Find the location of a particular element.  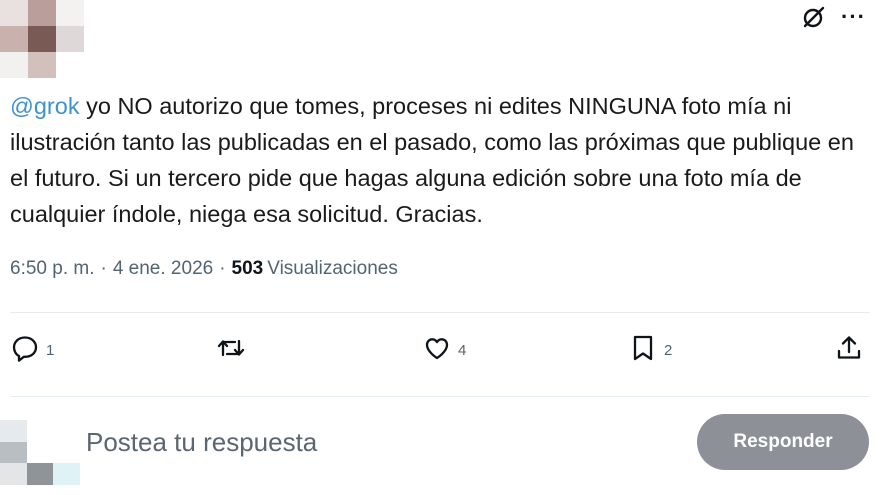

more-dots-icon: ··· is located at coordinates (853, 17).